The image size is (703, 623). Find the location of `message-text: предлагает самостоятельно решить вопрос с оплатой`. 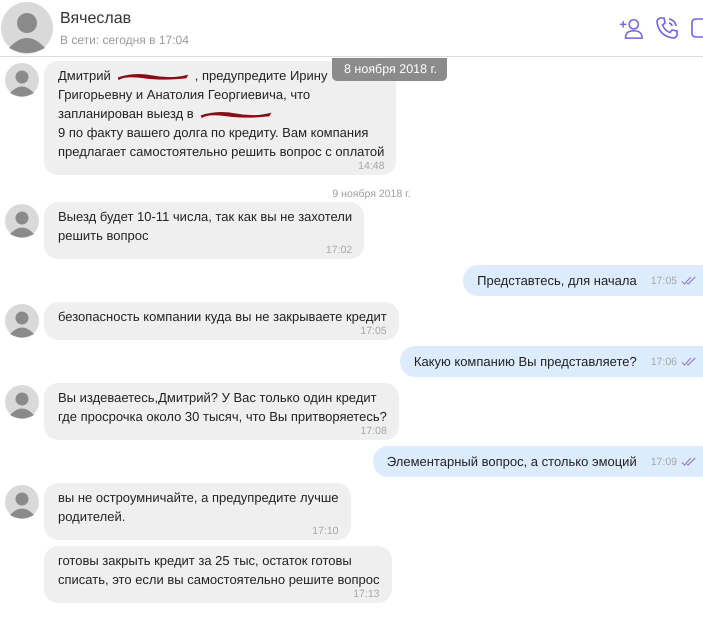

message-text: предлагает самостоятельно решить вопрос с оплатой is located at coordinates (221, 151).